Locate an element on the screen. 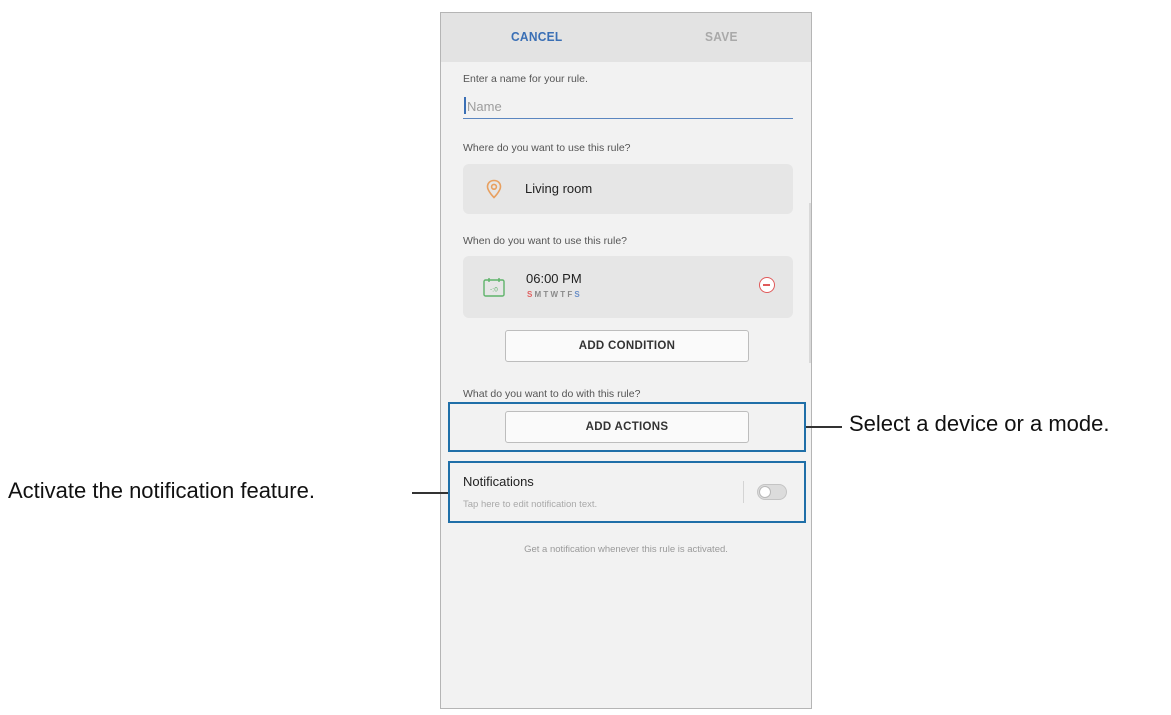 The height and width of the screenshot is (715, 1171). repeat-days: SMTWTFS is located at coordinates (554, 294).